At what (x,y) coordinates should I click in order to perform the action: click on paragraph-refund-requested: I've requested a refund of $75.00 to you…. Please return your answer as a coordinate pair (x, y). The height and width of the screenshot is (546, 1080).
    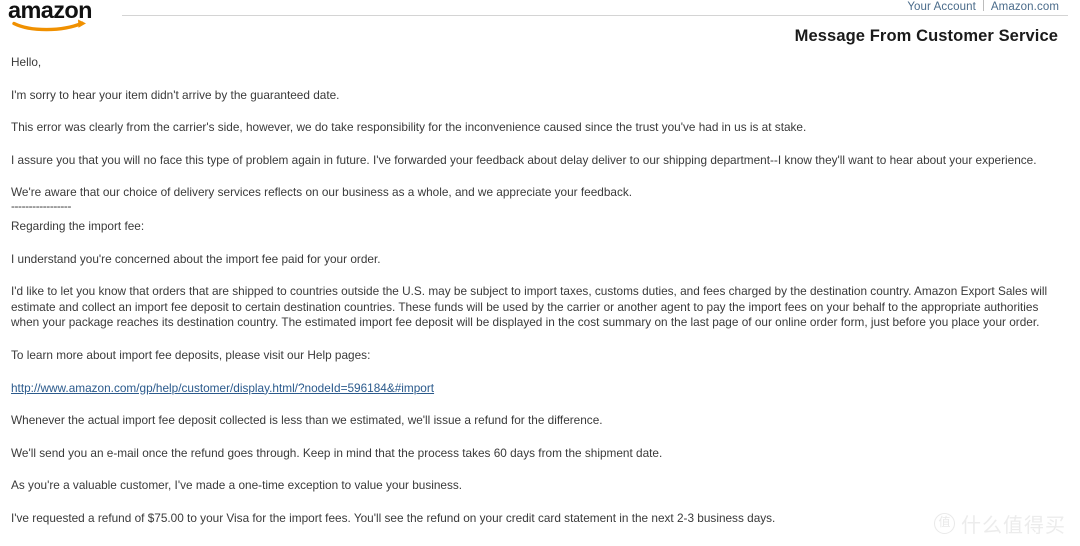
    Looking at the image, I should click on (393, 517).